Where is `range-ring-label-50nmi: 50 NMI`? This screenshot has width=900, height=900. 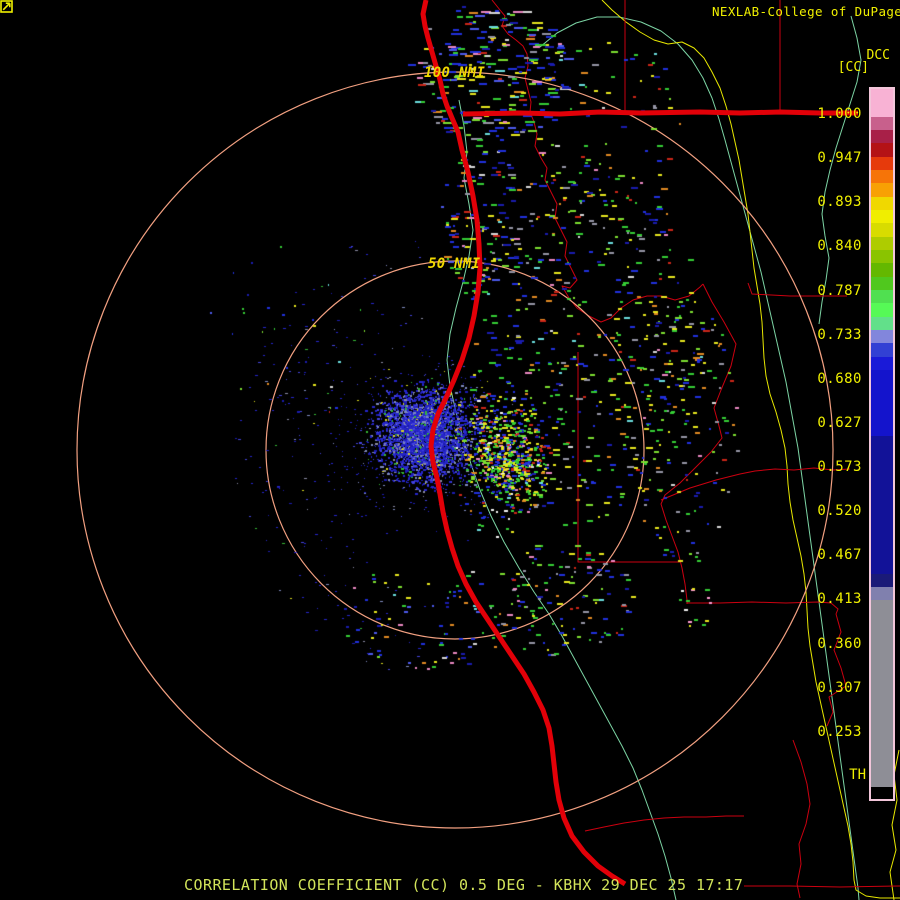
range-ring-label-50nmi: 50 NMI is located at coordinates (454, 264).